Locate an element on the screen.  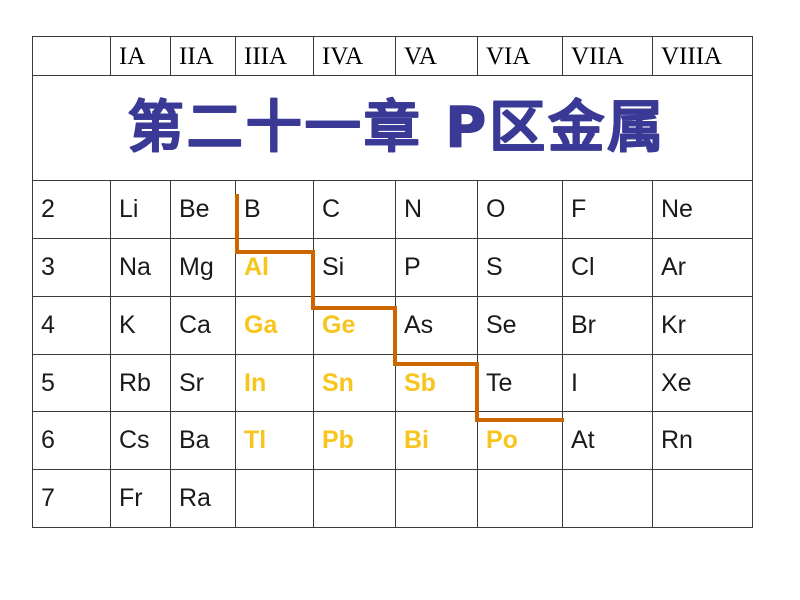
element-cell: Ne is located at coordinates (702, 210).